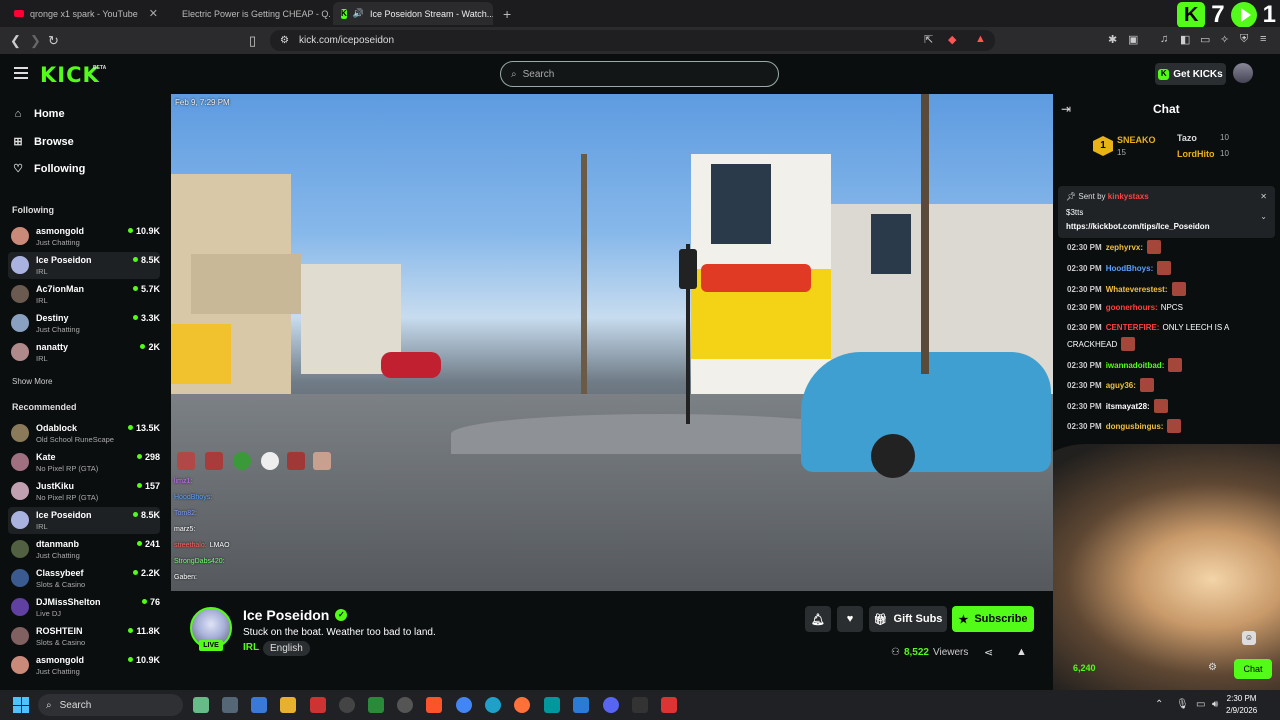 The image size is (1280, 720). Describe the element at coordinates (110, 705) in the screenshot. I see `taskbar-search: ⌕ Search` at that location.